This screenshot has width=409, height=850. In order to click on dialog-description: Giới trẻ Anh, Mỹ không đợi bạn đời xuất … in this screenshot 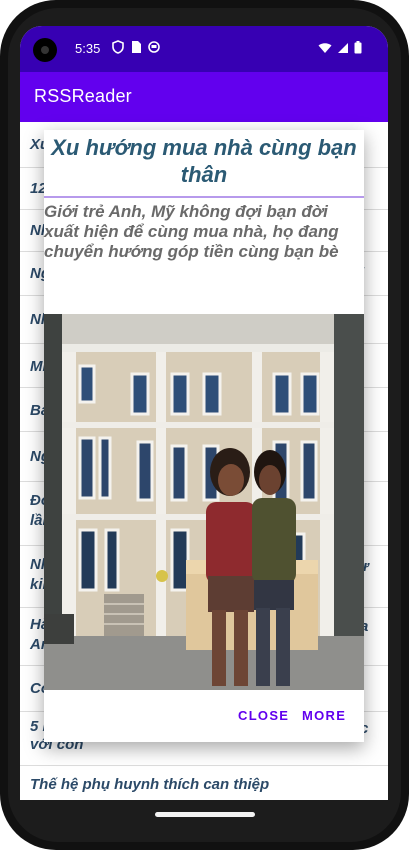, I will do `click(191, 231)`.